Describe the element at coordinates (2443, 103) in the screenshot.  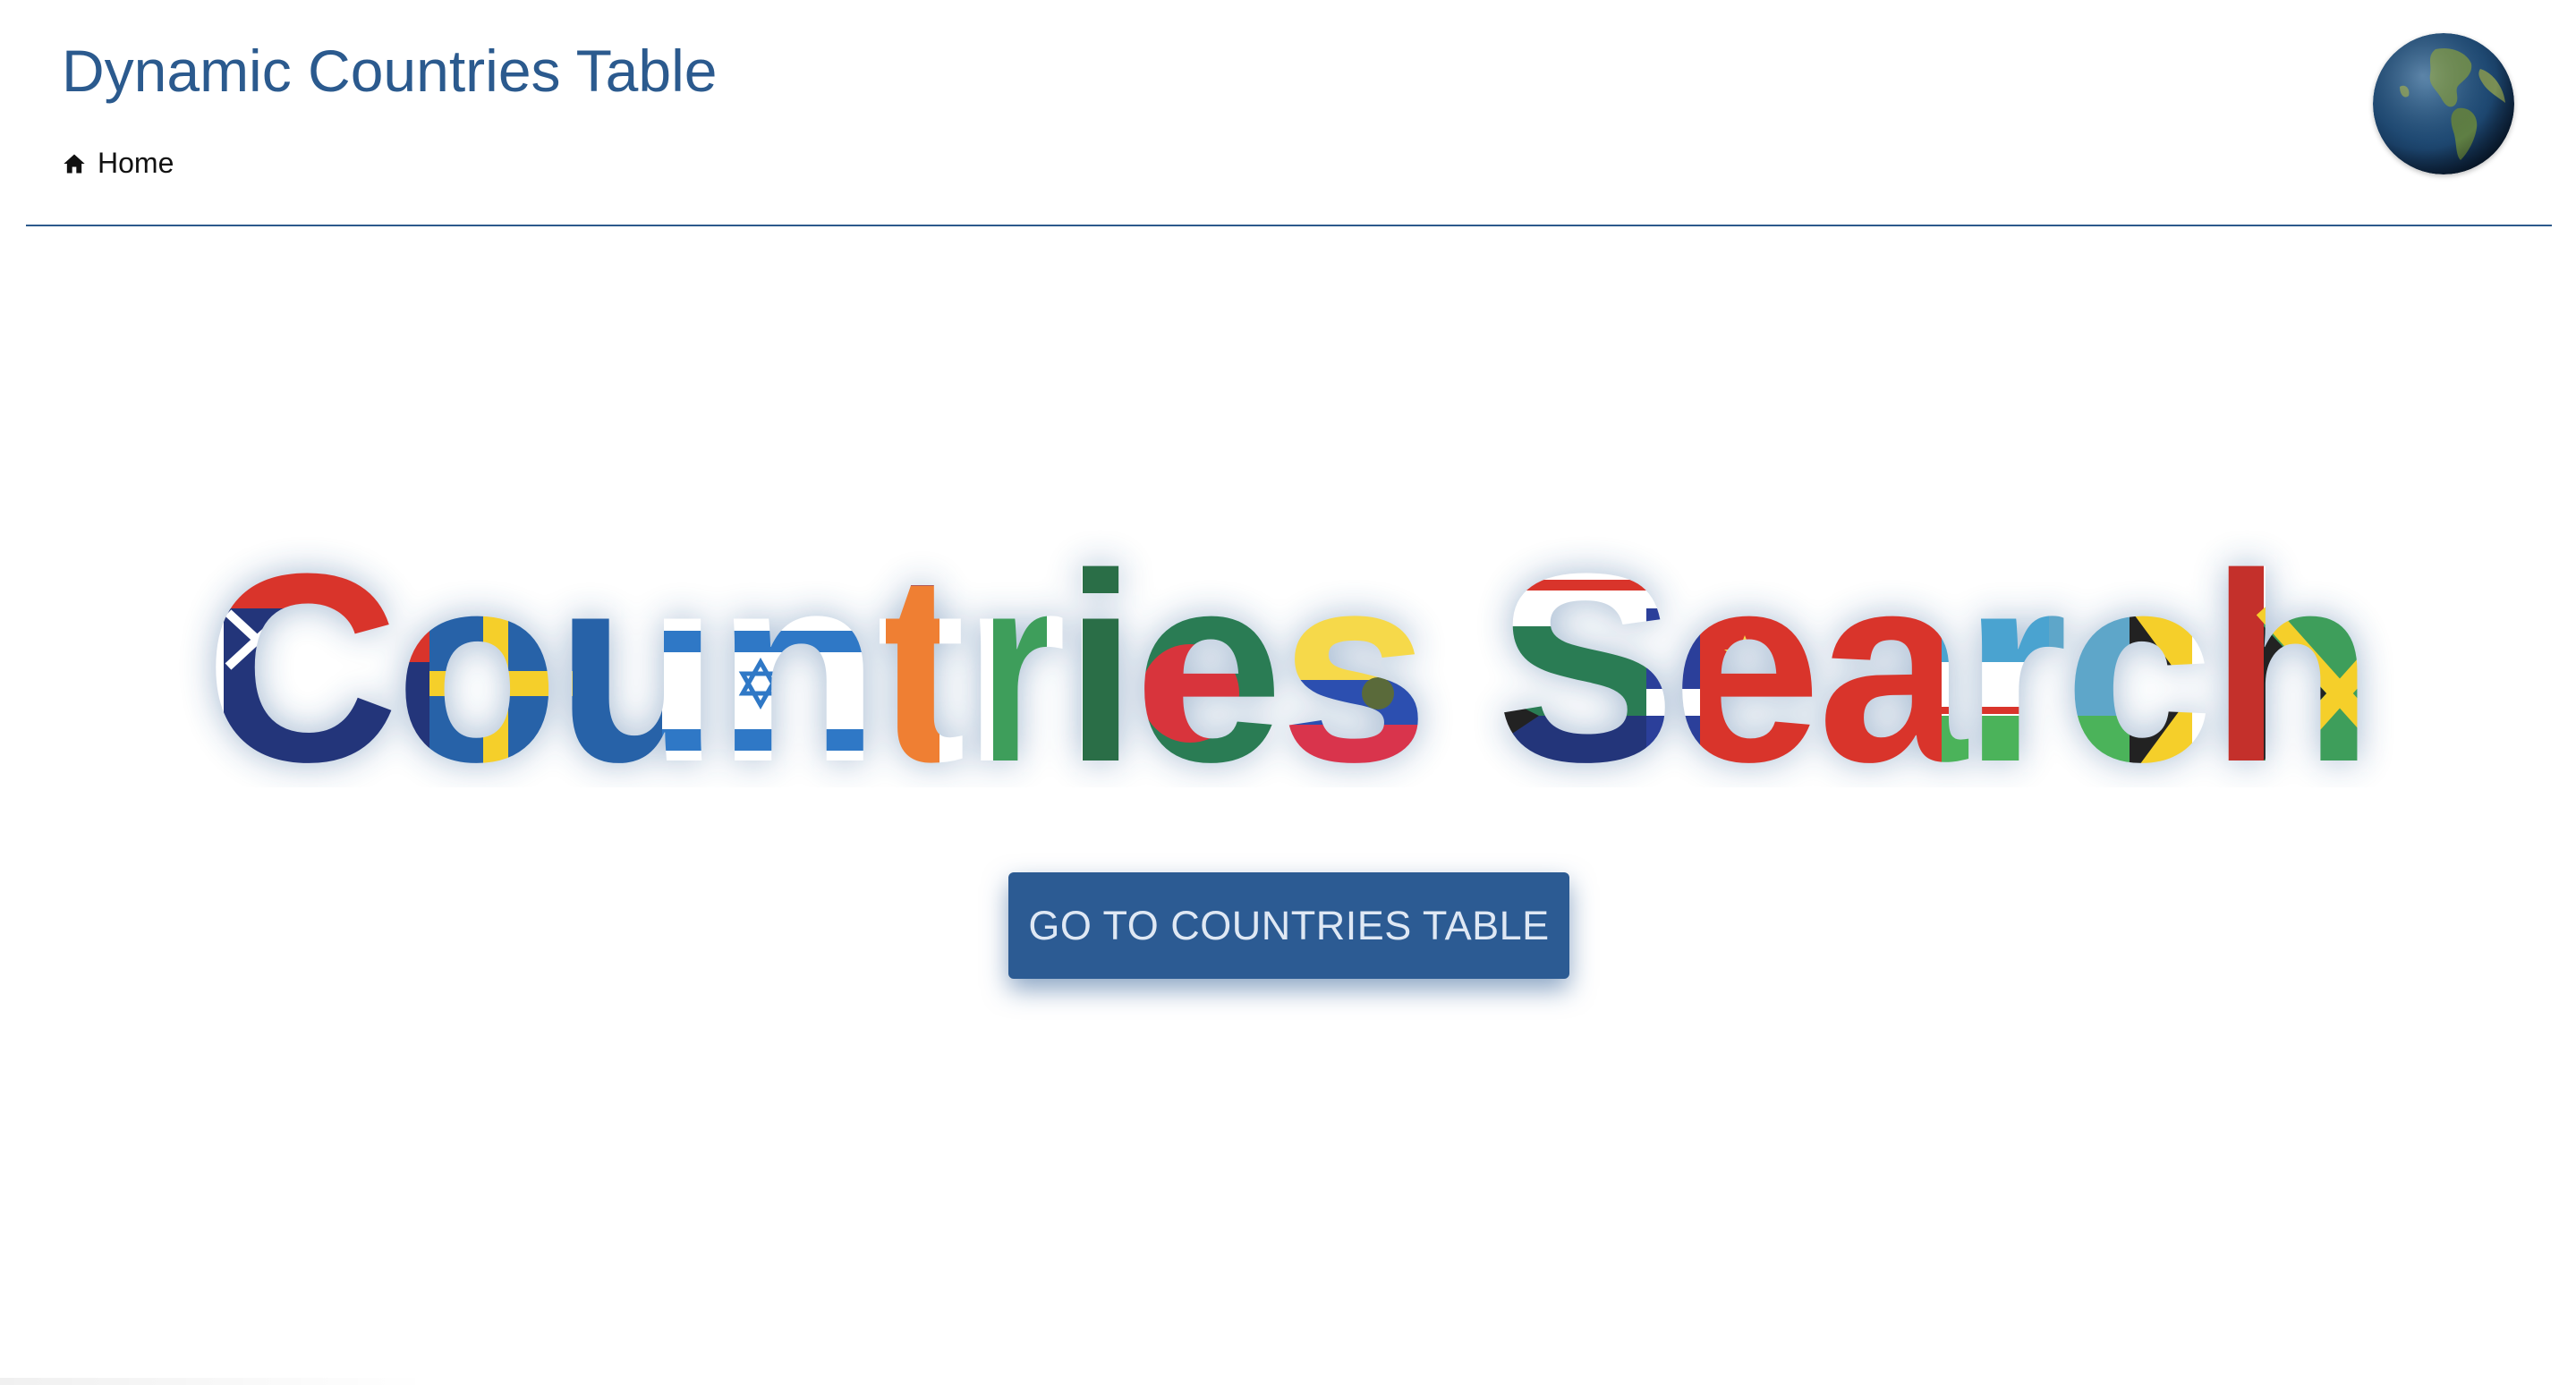
I see `globe-icon` at that location.